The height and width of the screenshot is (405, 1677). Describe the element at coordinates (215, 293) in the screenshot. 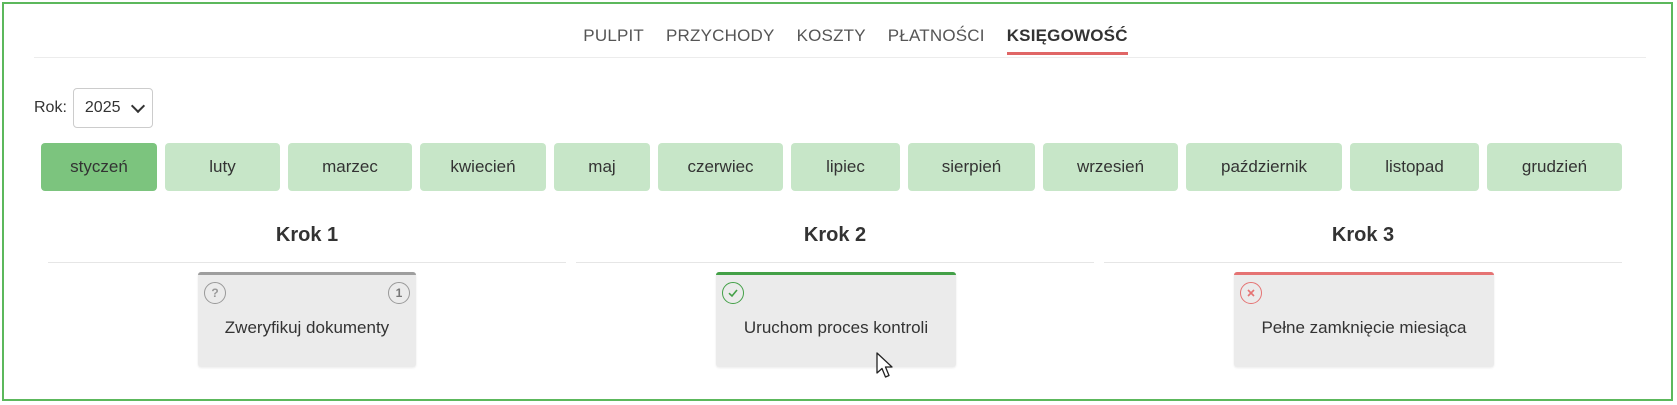

I see `question-icon: ?` at that location.